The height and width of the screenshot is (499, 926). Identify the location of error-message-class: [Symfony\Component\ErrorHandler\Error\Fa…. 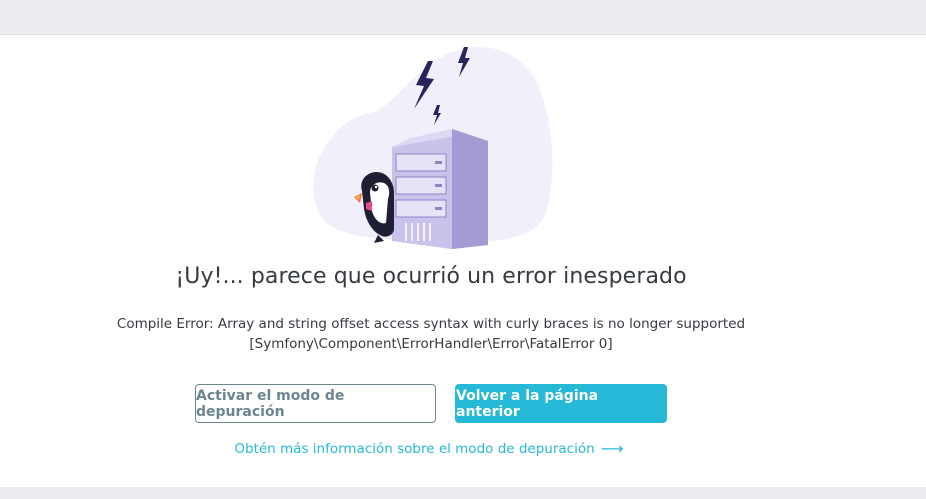
(431, 344).